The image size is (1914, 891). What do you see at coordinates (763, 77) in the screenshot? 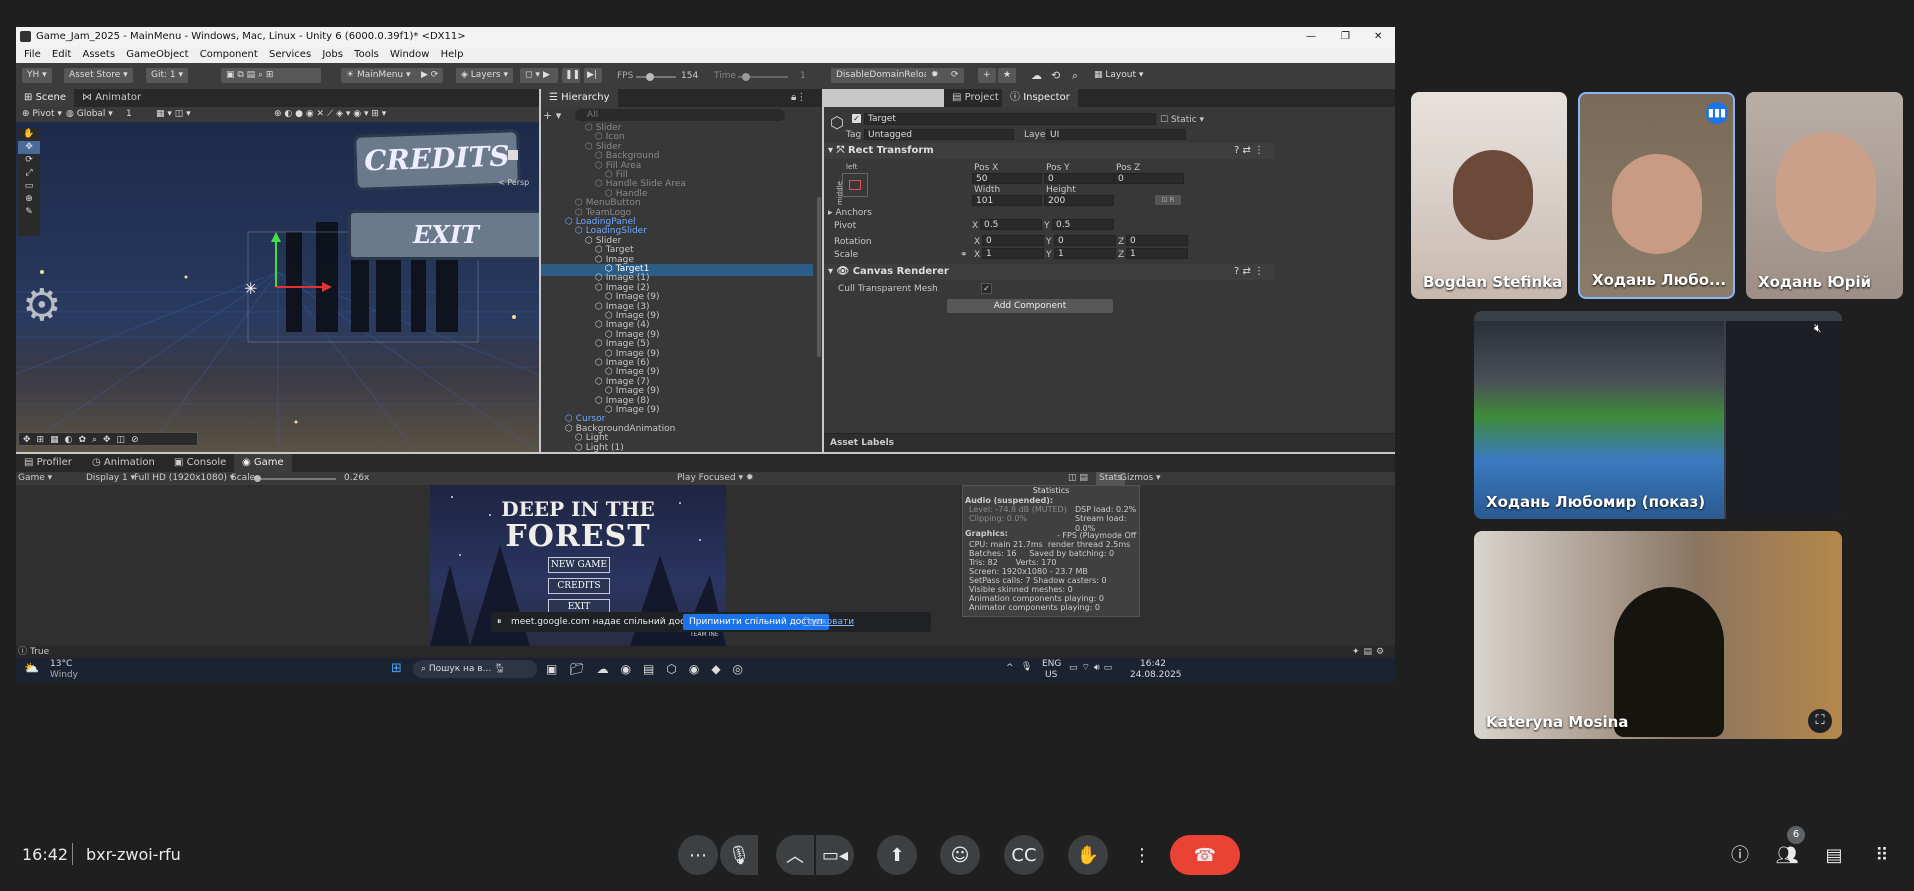
I see `time-slider` at bounding box center [763, 77].